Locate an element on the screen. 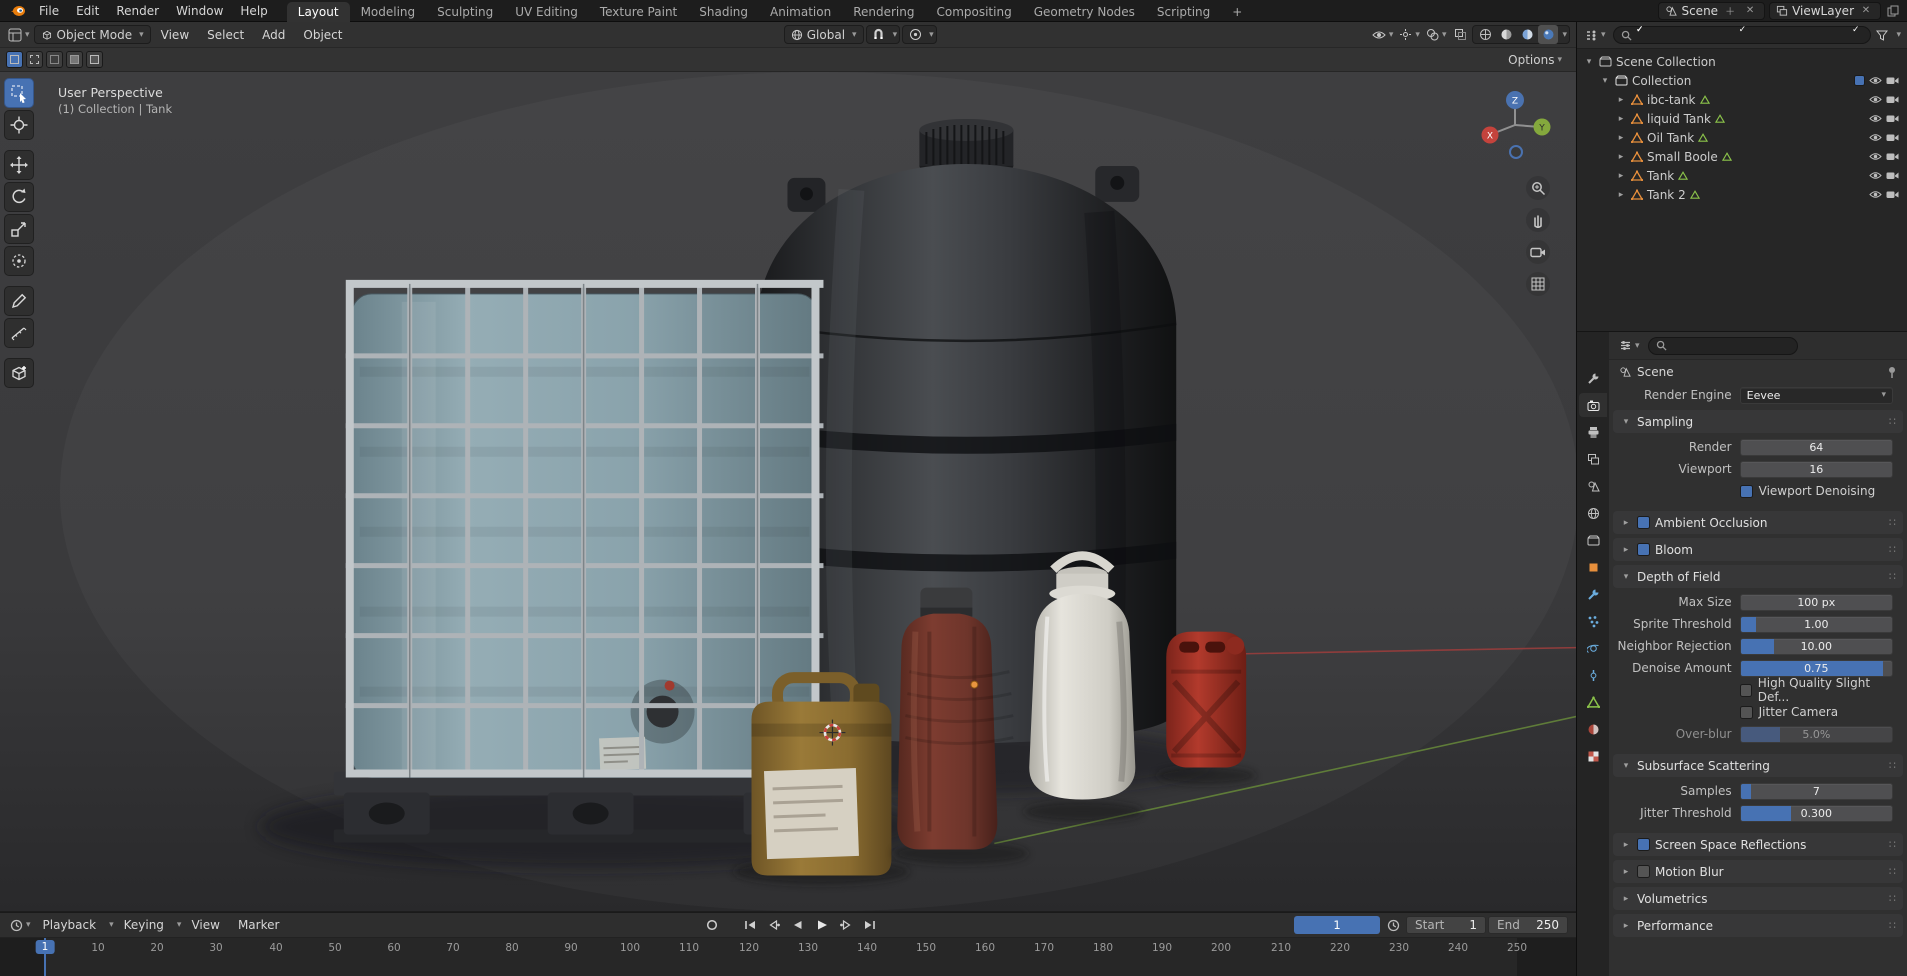 This screenshot has height=976, width=1907. rotate-tool is located at coordinates (19, 197).